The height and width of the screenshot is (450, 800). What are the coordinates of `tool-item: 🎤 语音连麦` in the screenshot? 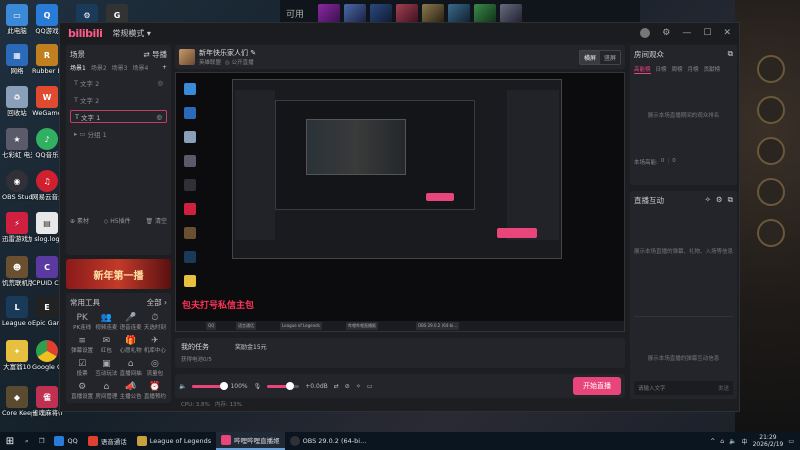 It's located at (131, 322).